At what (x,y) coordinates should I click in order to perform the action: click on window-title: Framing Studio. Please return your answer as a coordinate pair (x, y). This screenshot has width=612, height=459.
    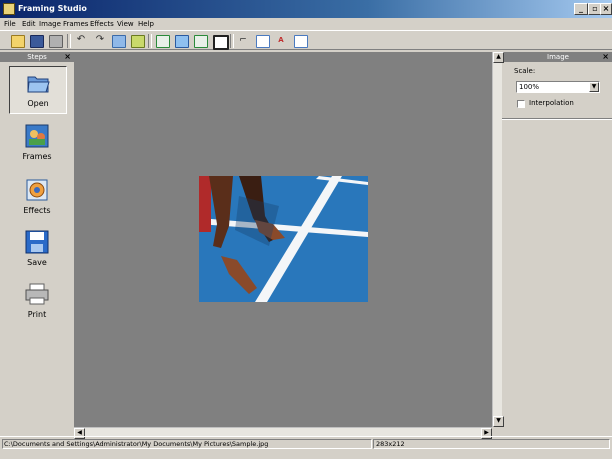
    Looking at the image, I should click on (52, 8).